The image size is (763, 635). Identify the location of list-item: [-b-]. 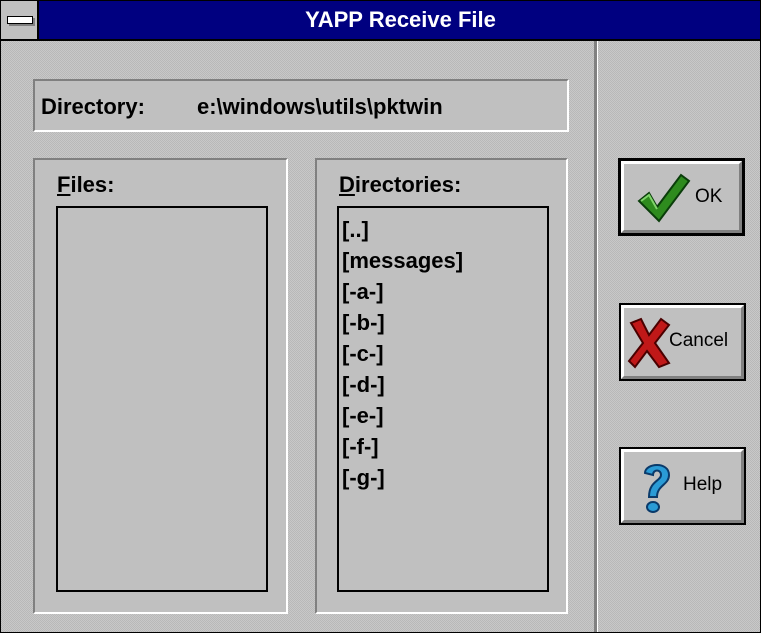
(443, 322).